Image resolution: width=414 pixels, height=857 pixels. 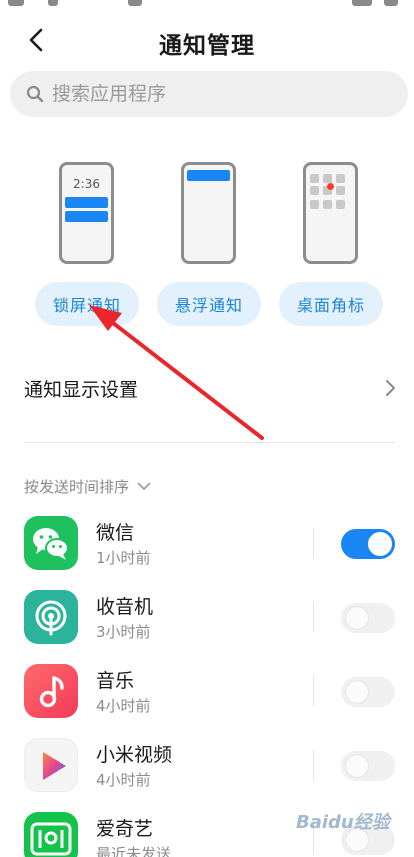 I want to click on radio-icon, so click(x=51, y=617).